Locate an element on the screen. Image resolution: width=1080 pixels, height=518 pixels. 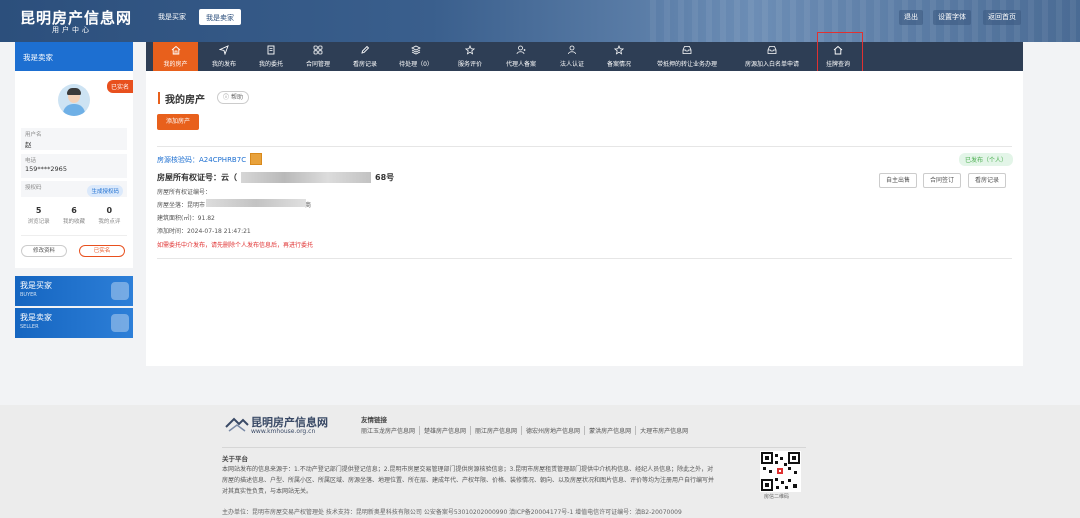
nav-legal-person-auth: 法人认证 is located at coordinates (572, 56).